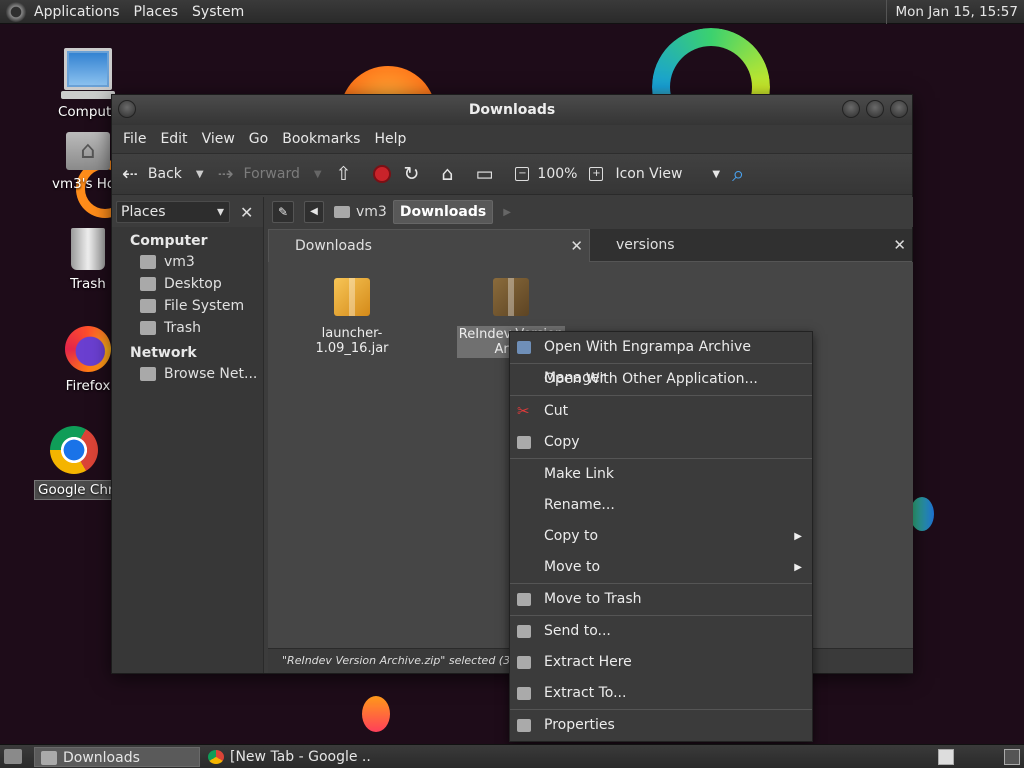 The image size is (1024, 768). What do you see at coordinates (88, 151) in the screenshot?
I see `home-folder-icon` at bounding box center [88, 151].